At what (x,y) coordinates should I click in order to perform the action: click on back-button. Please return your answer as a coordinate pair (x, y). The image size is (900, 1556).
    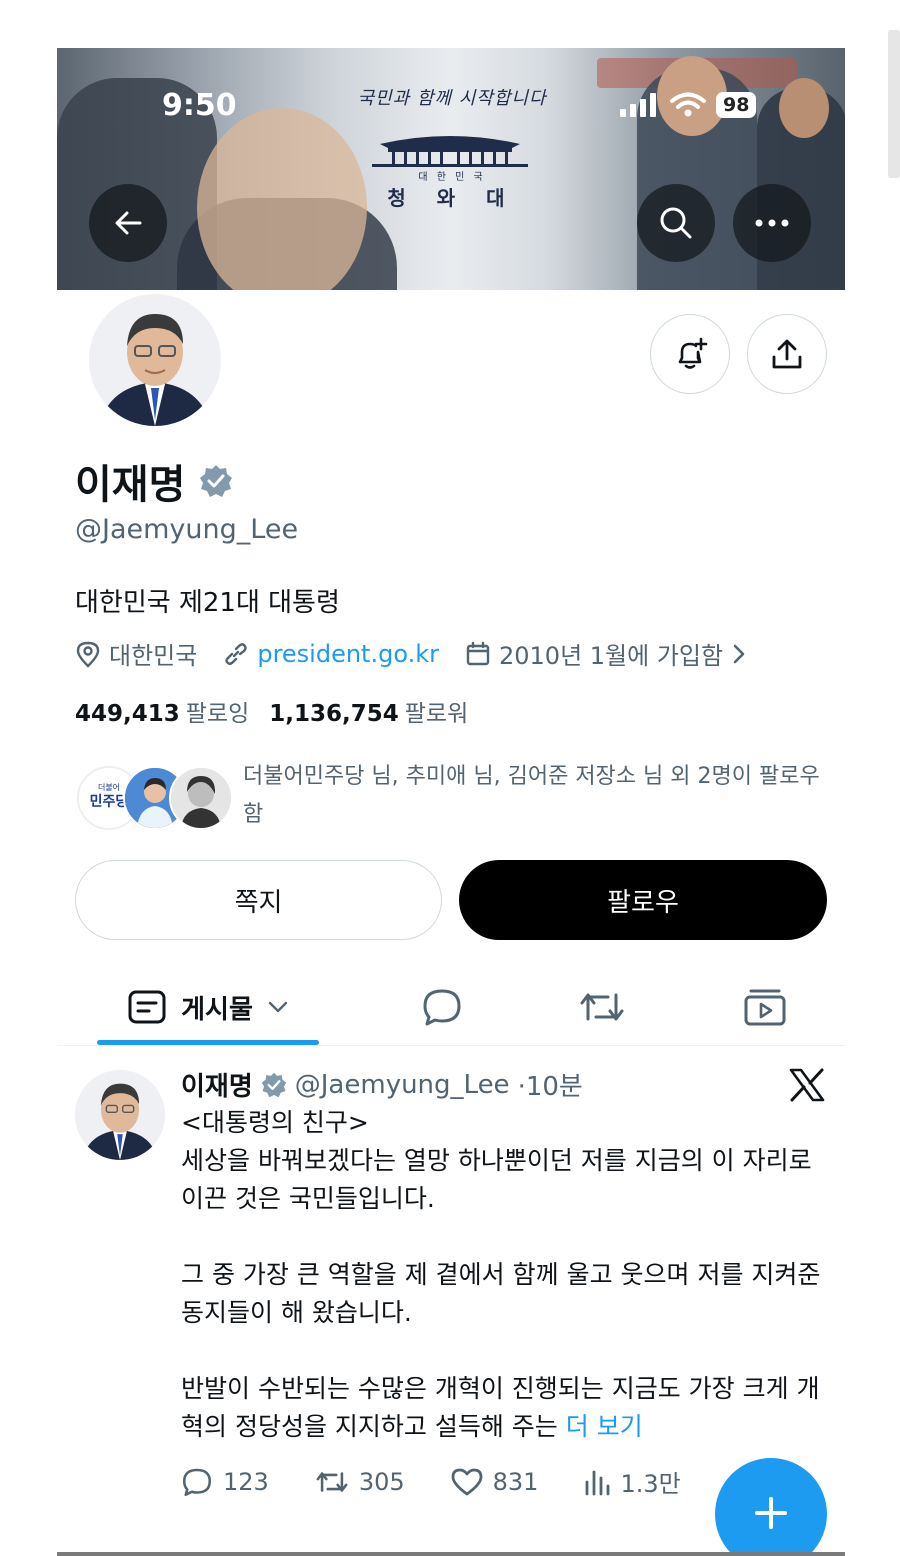
    Looking at the image, I should click on (128, 223).